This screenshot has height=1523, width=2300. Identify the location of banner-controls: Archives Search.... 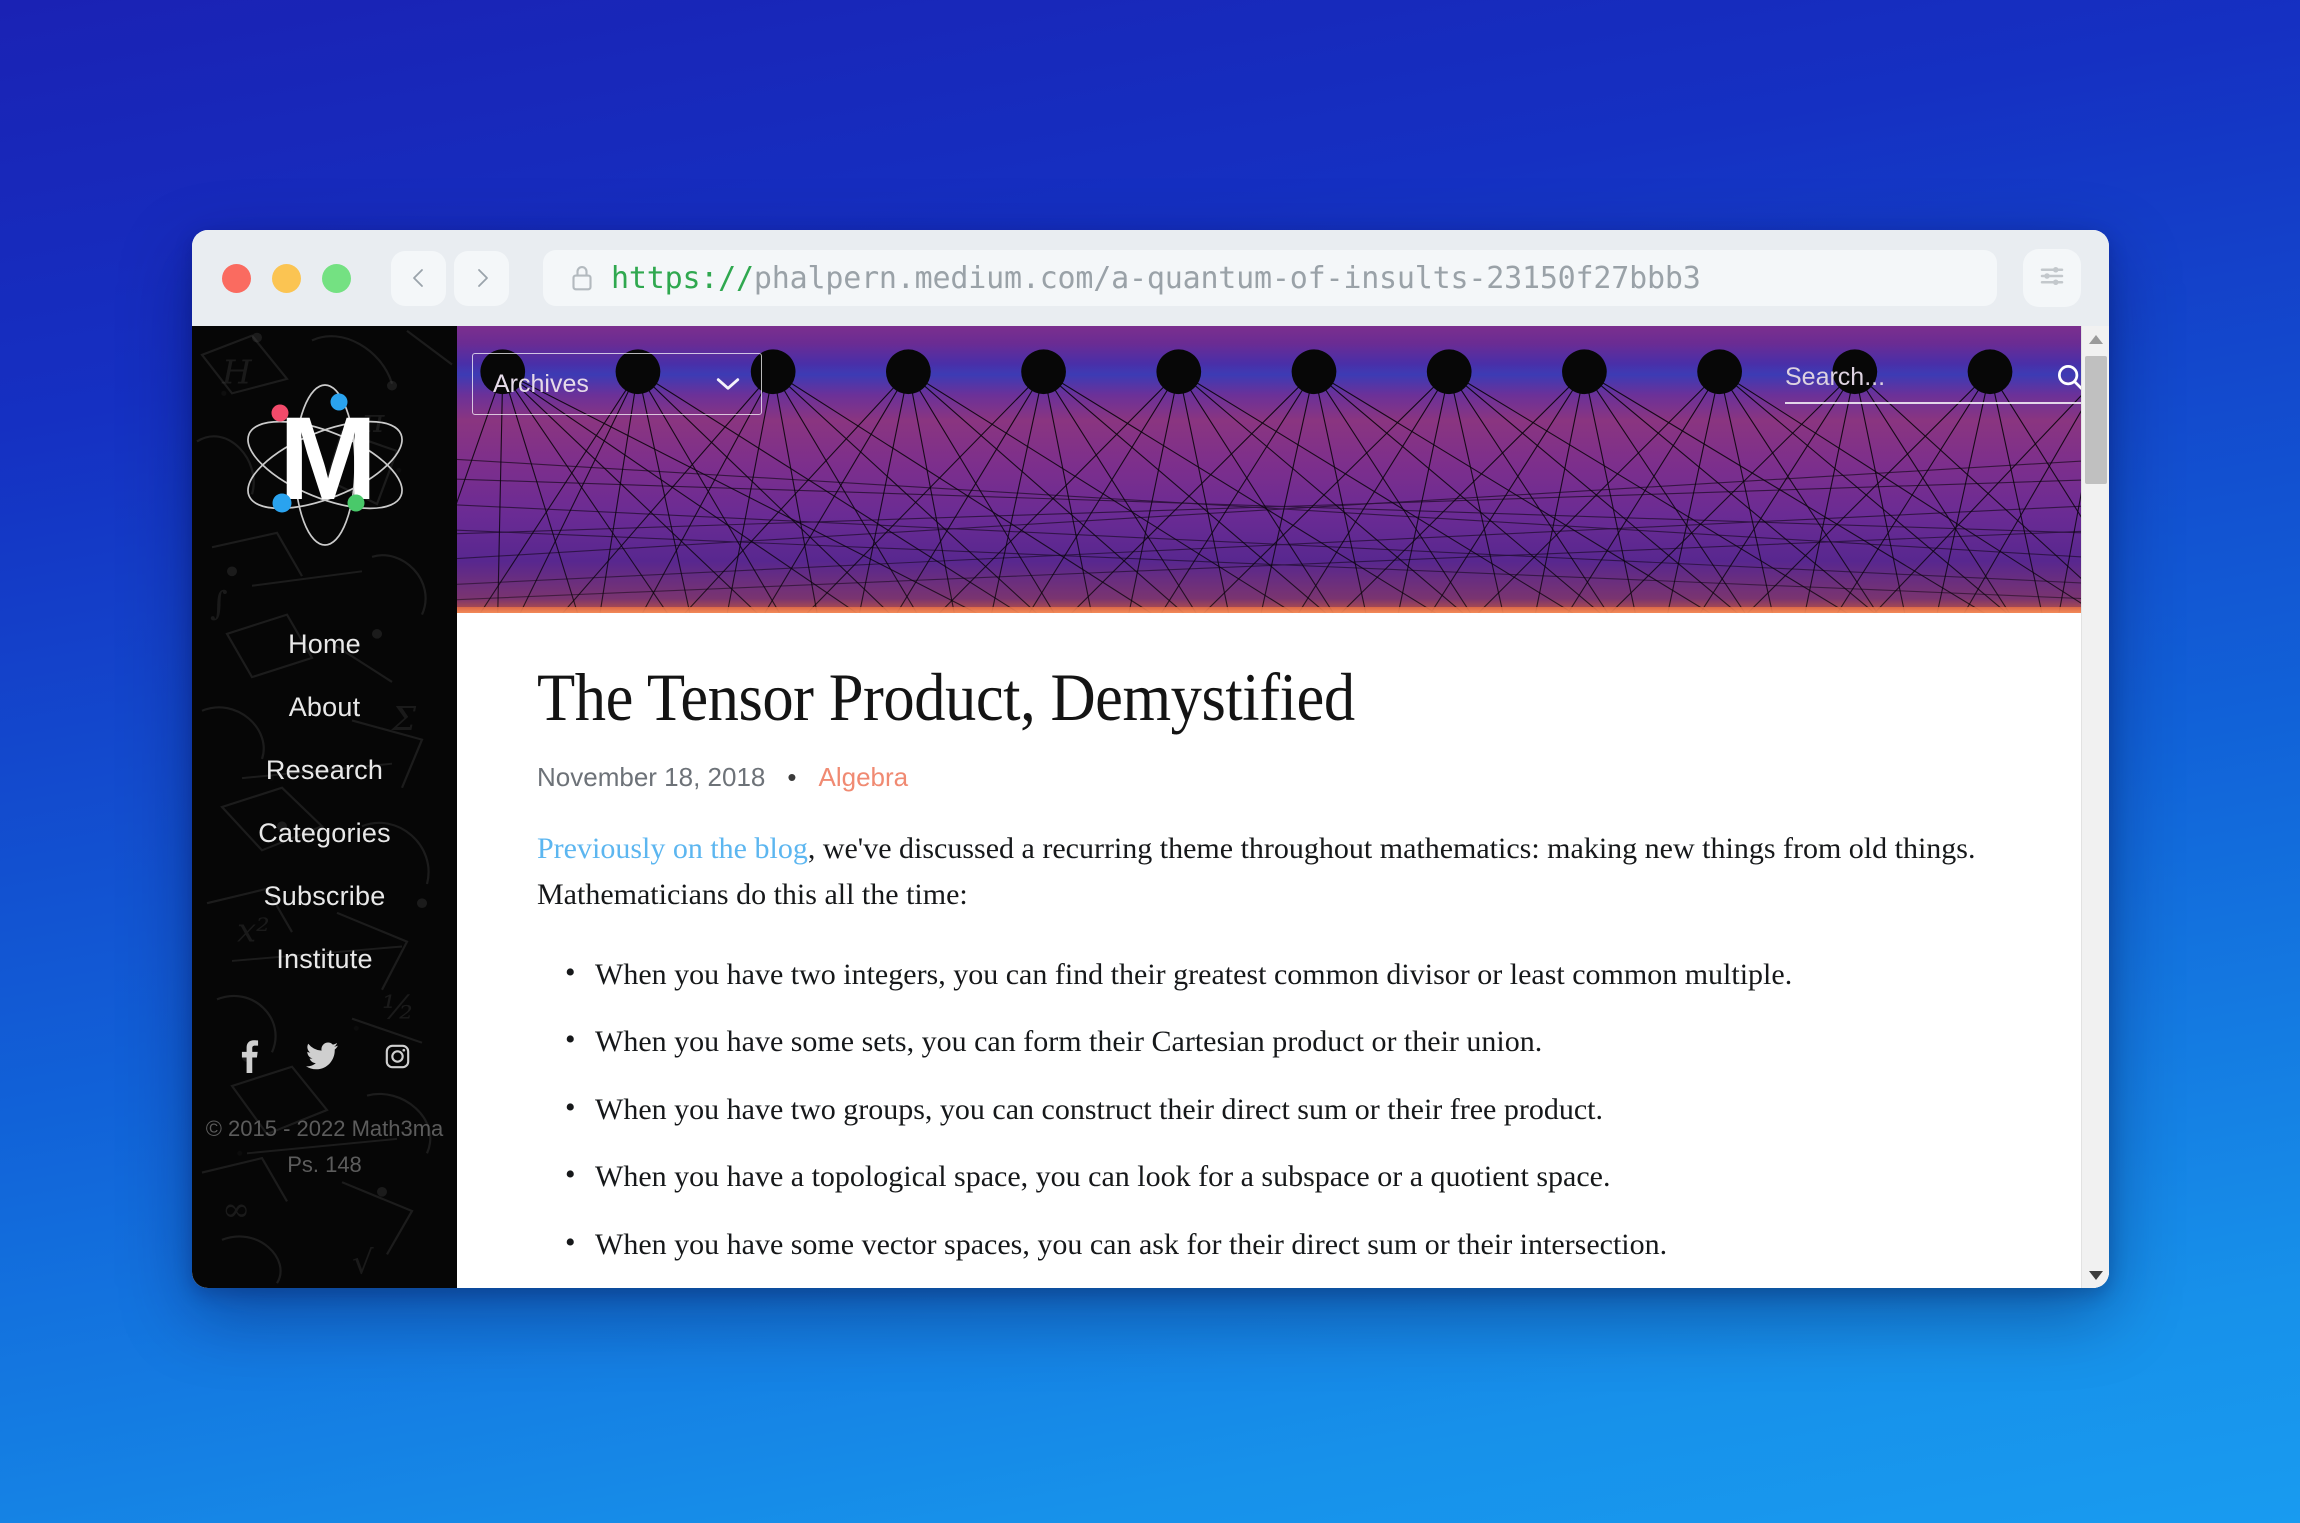
(1283, 469).